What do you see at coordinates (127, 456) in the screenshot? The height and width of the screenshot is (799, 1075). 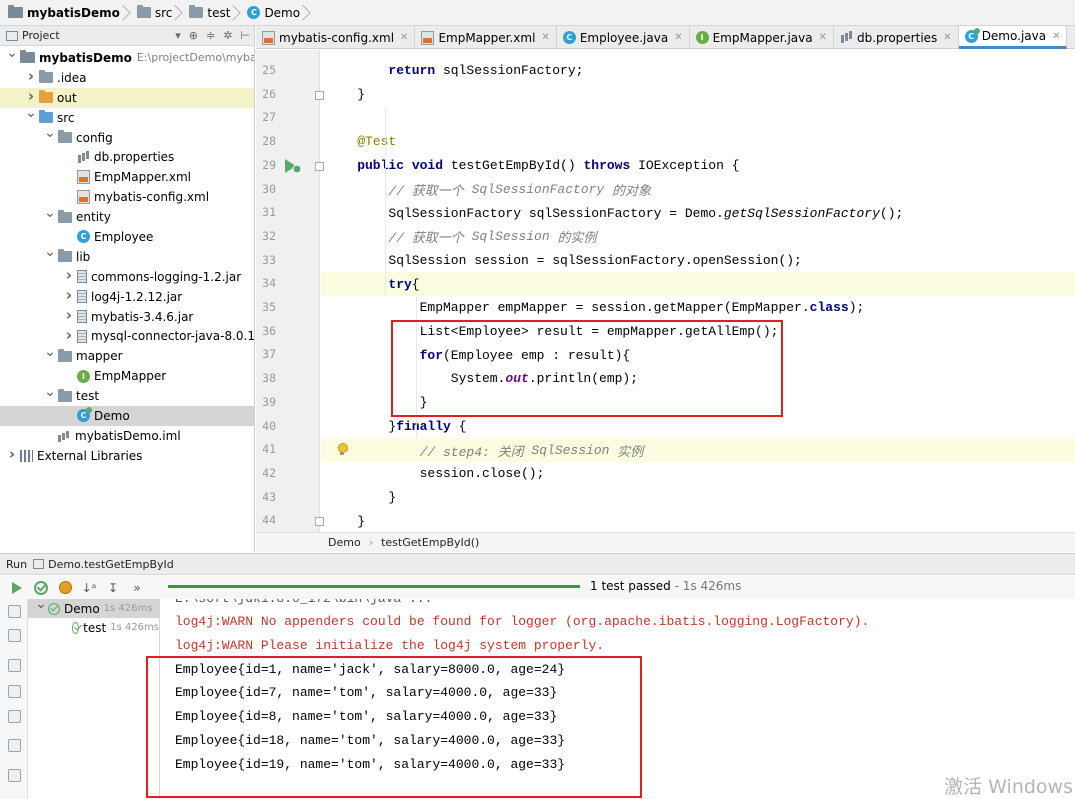 I see `tree-item: External Libraries` at bounding box center [127, 456].